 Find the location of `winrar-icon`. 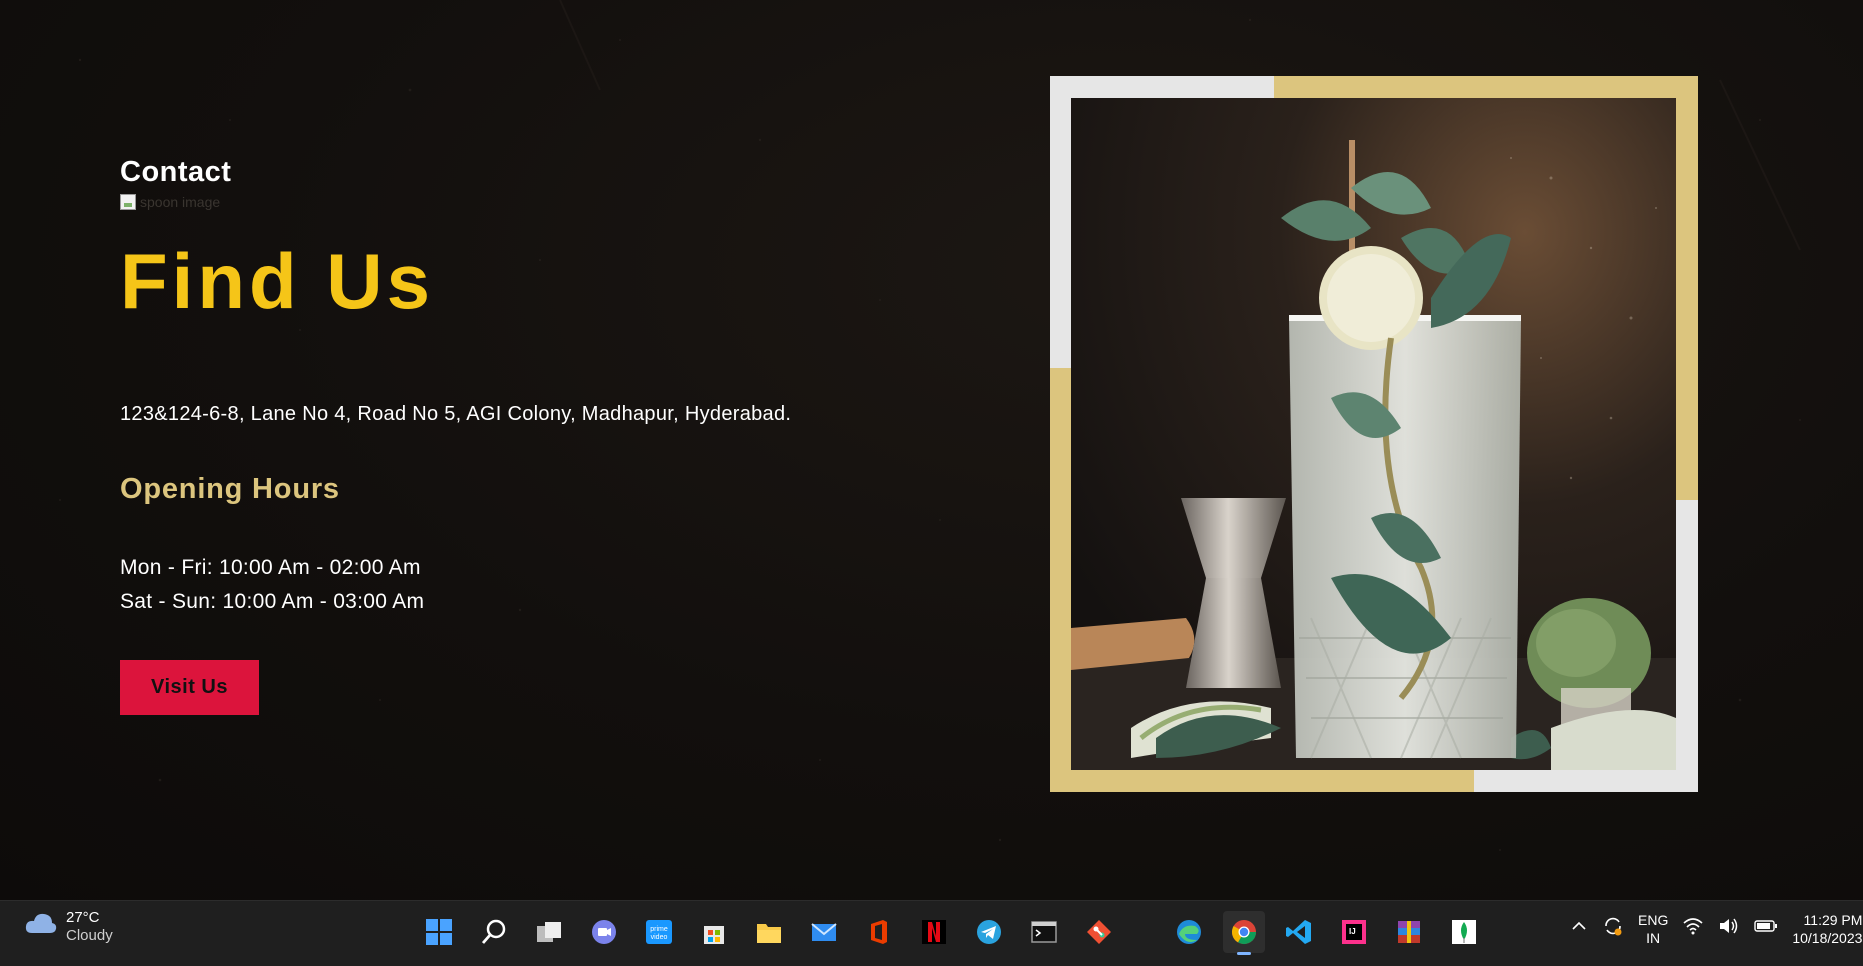

winrar-icon is located at coordinates (1409, 932).